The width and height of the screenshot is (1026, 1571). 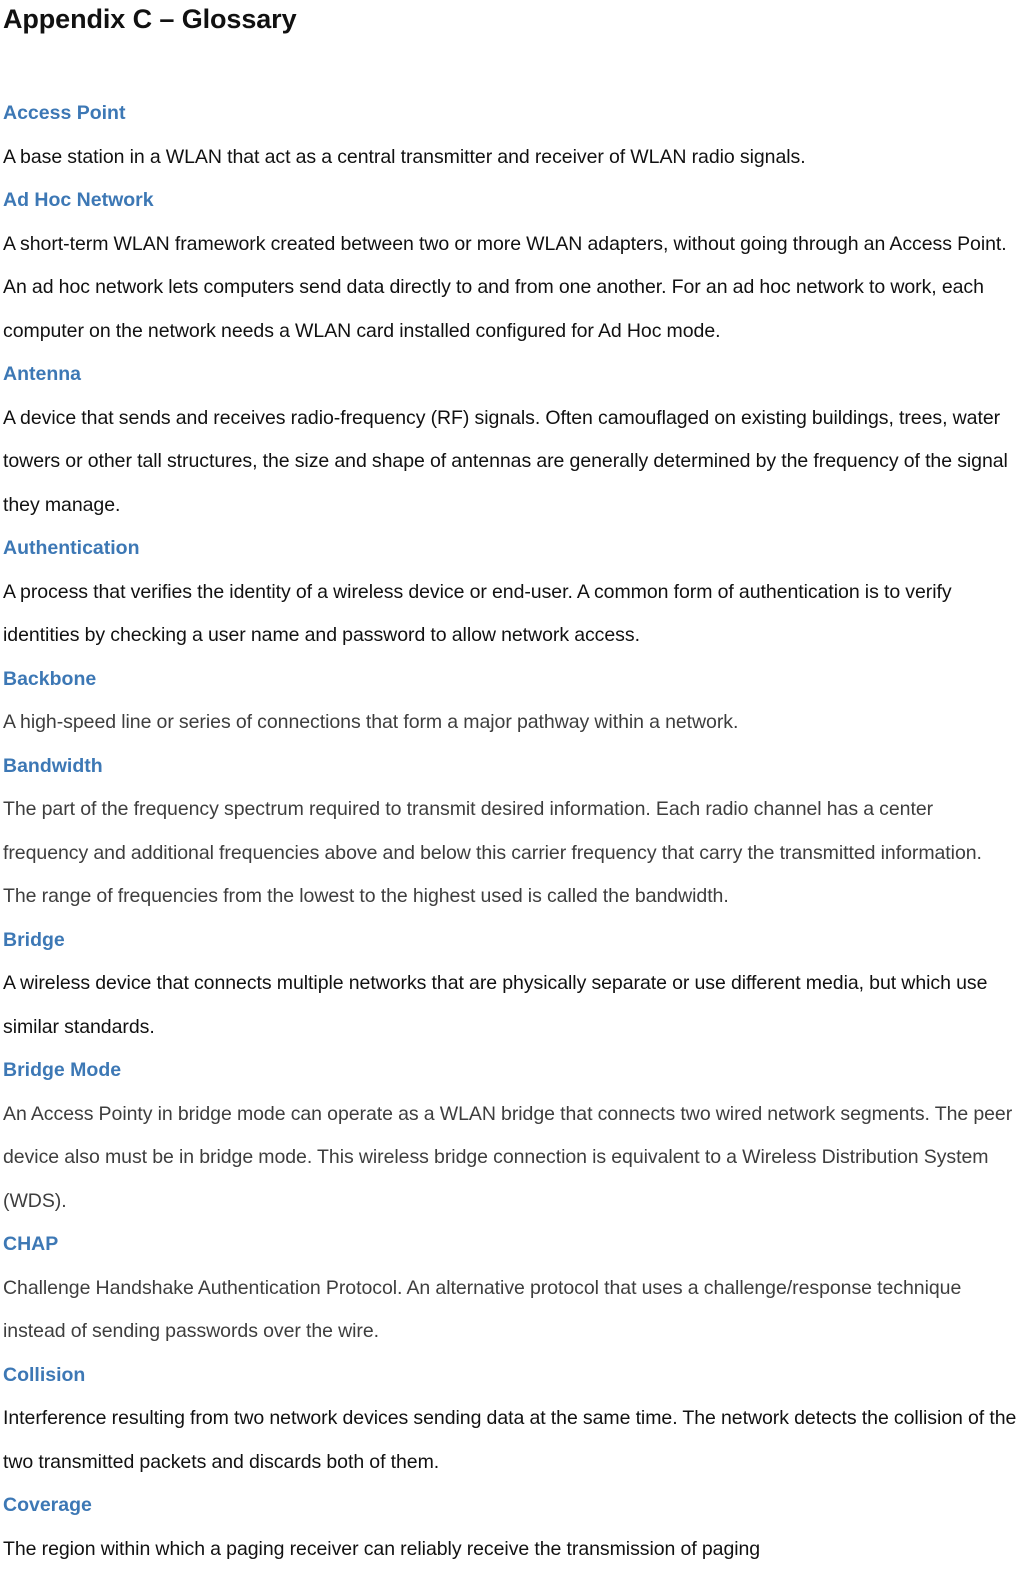 I want to click on glossary-term: Access Point, so click(x=511, y=114).